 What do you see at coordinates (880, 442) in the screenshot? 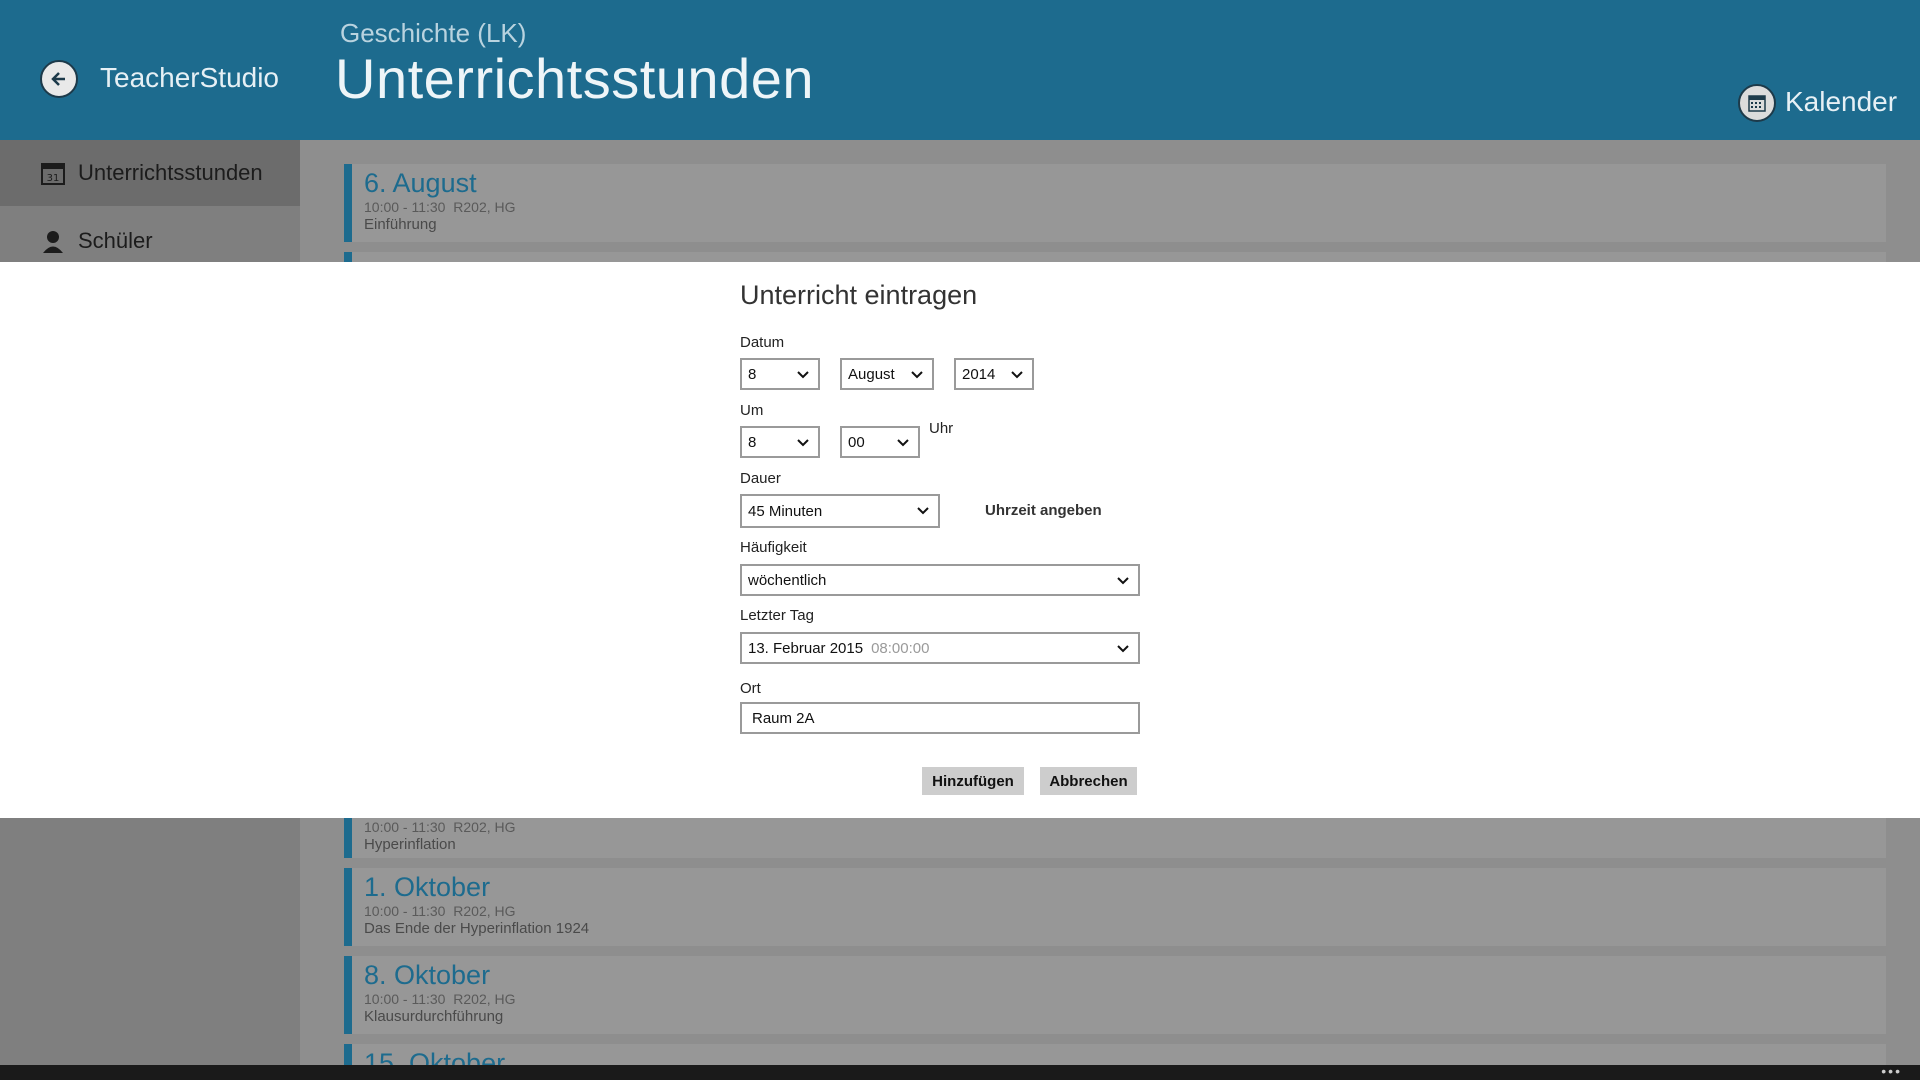
I see `minute-select: 00` at bounding box center [880, 442].